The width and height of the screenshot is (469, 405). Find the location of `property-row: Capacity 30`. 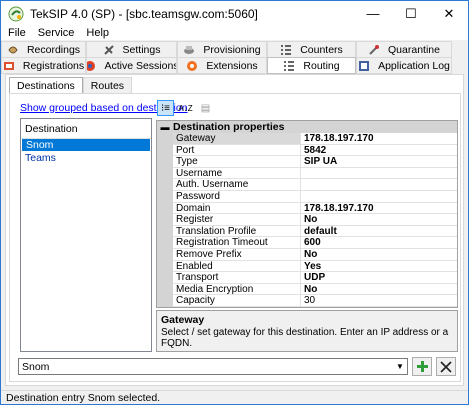

property-row: Capacity 30 is located at coordinates (307, 301).